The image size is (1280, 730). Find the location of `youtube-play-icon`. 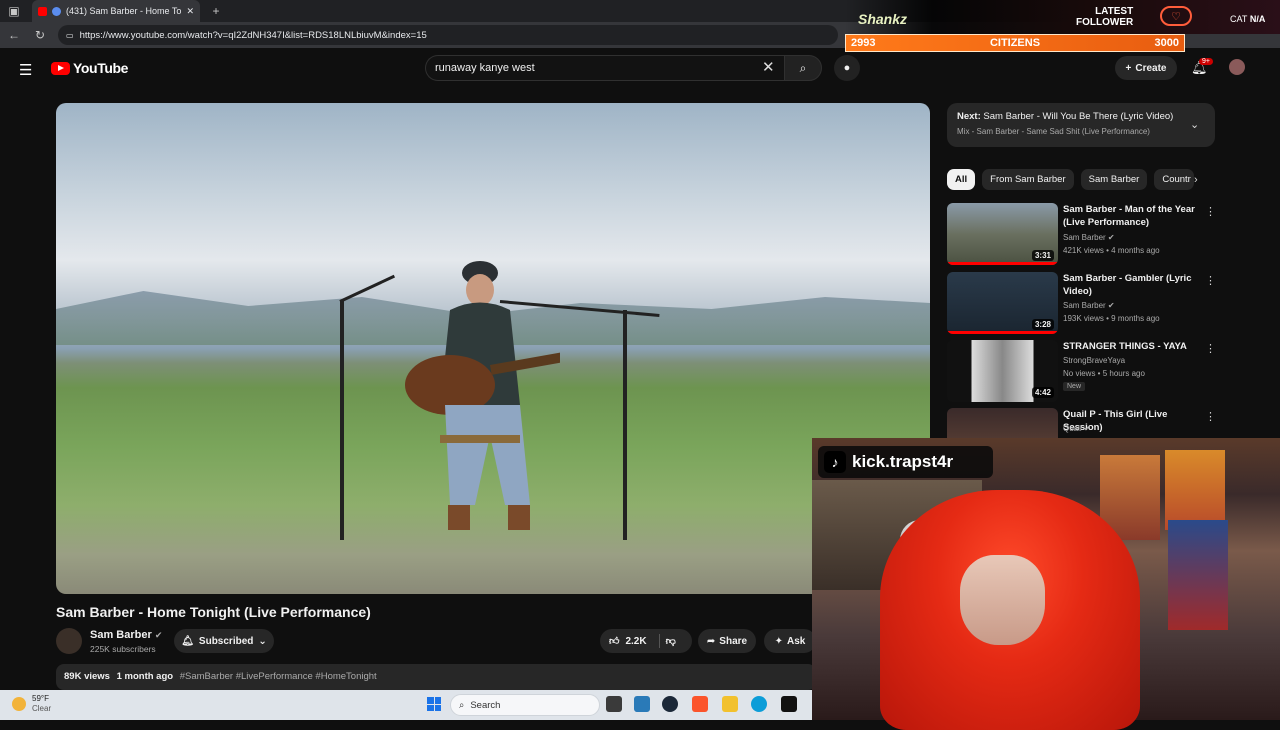

youtube-play-icon is located at coordinates (60, 68).